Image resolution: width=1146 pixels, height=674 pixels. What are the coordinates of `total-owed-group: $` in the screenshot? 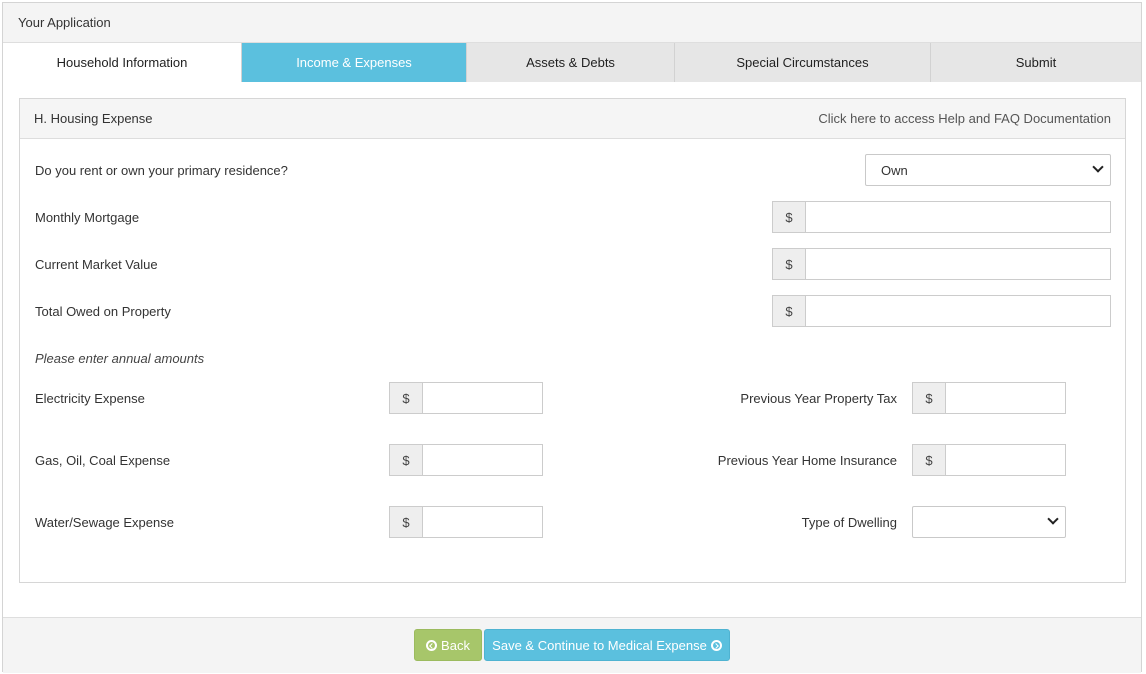 It's located at (941, 311).